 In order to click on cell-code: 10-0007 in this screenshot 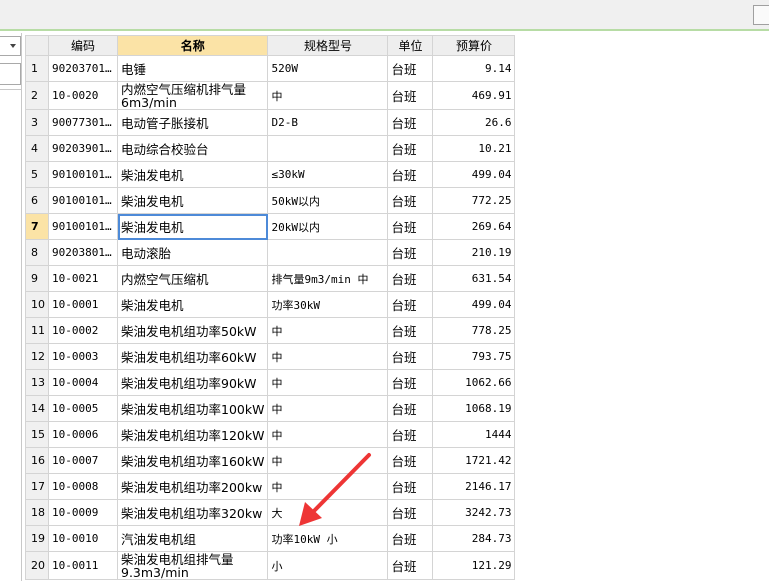, I will do `click(83, 460)`.